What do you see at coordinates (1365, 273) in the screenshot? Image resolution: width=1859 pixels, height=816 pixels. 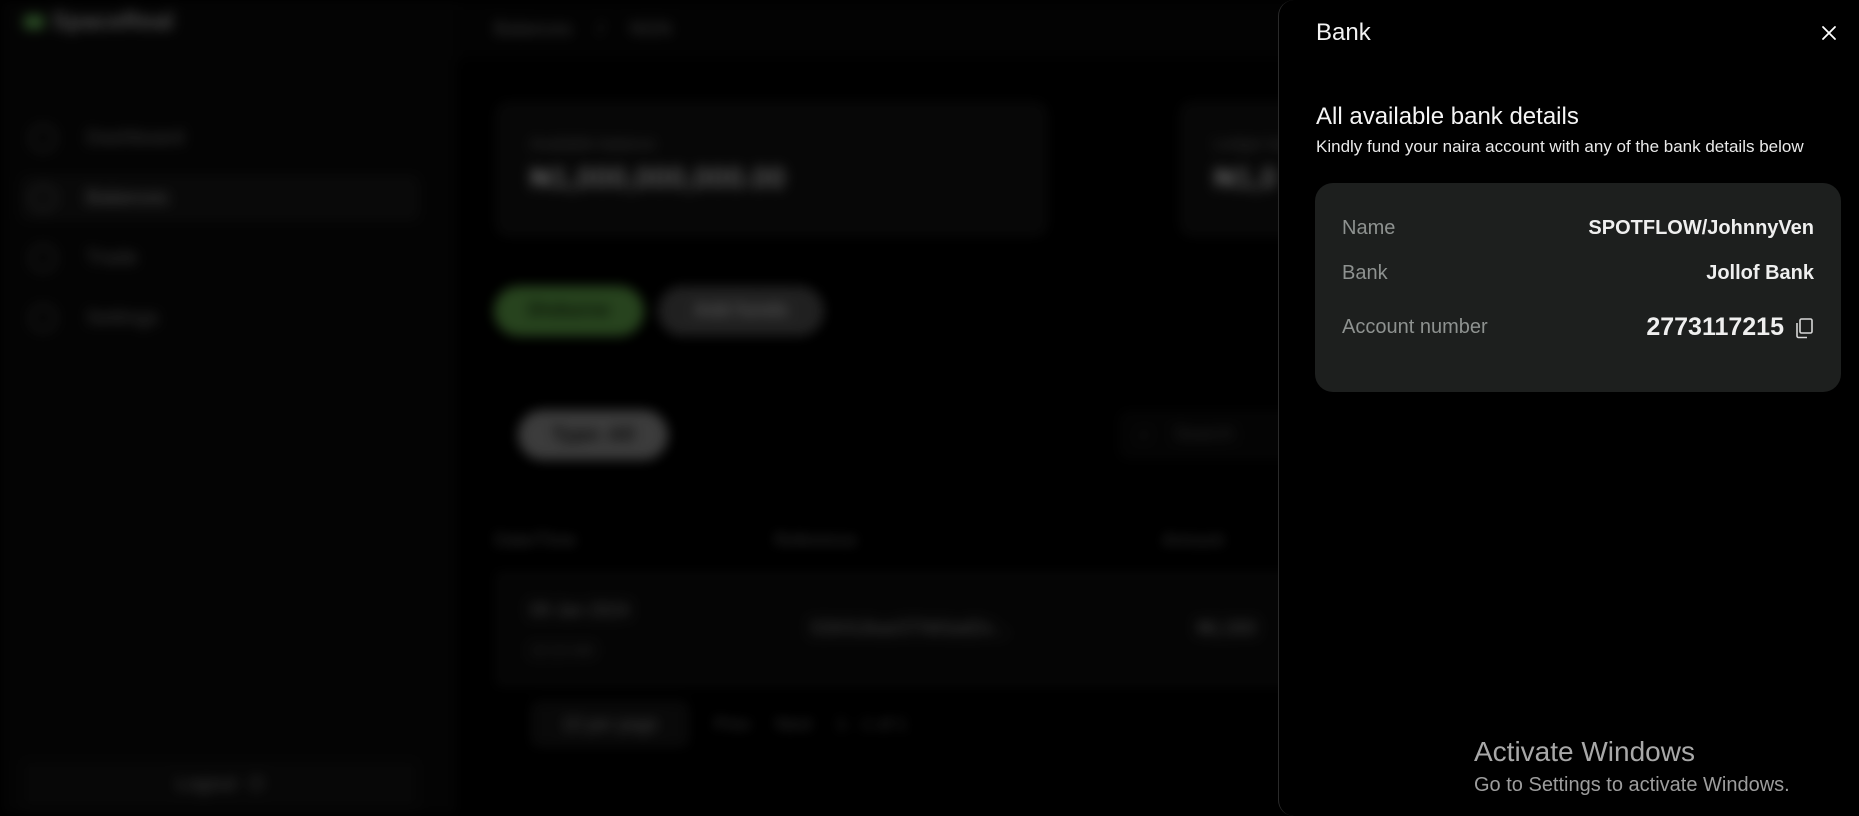 I see `bank-label: Bank` at bounding box center [1365, 273].